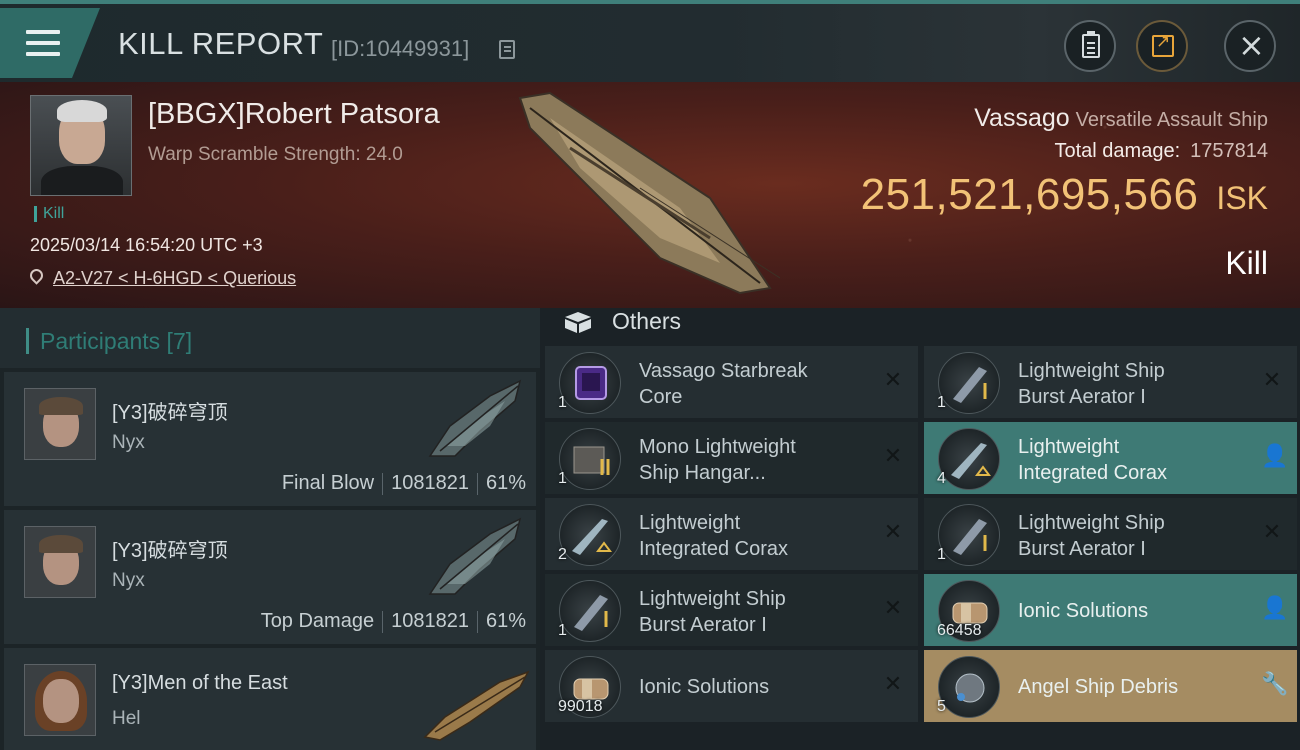 This screenshot has width=1300, height=750. What do you see at coordinates (270, 338) in the screenshot?
I see `participants-header: Participants [7]` at bounding box center [270, 338].